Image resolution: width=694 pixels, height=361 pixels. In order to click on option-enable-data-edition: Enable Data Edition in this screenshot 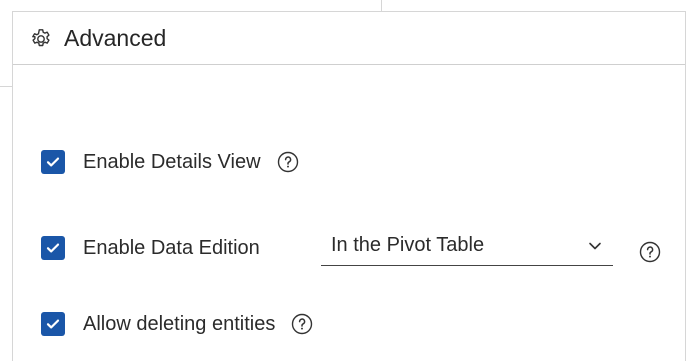, I will do `click(150, 248)`.